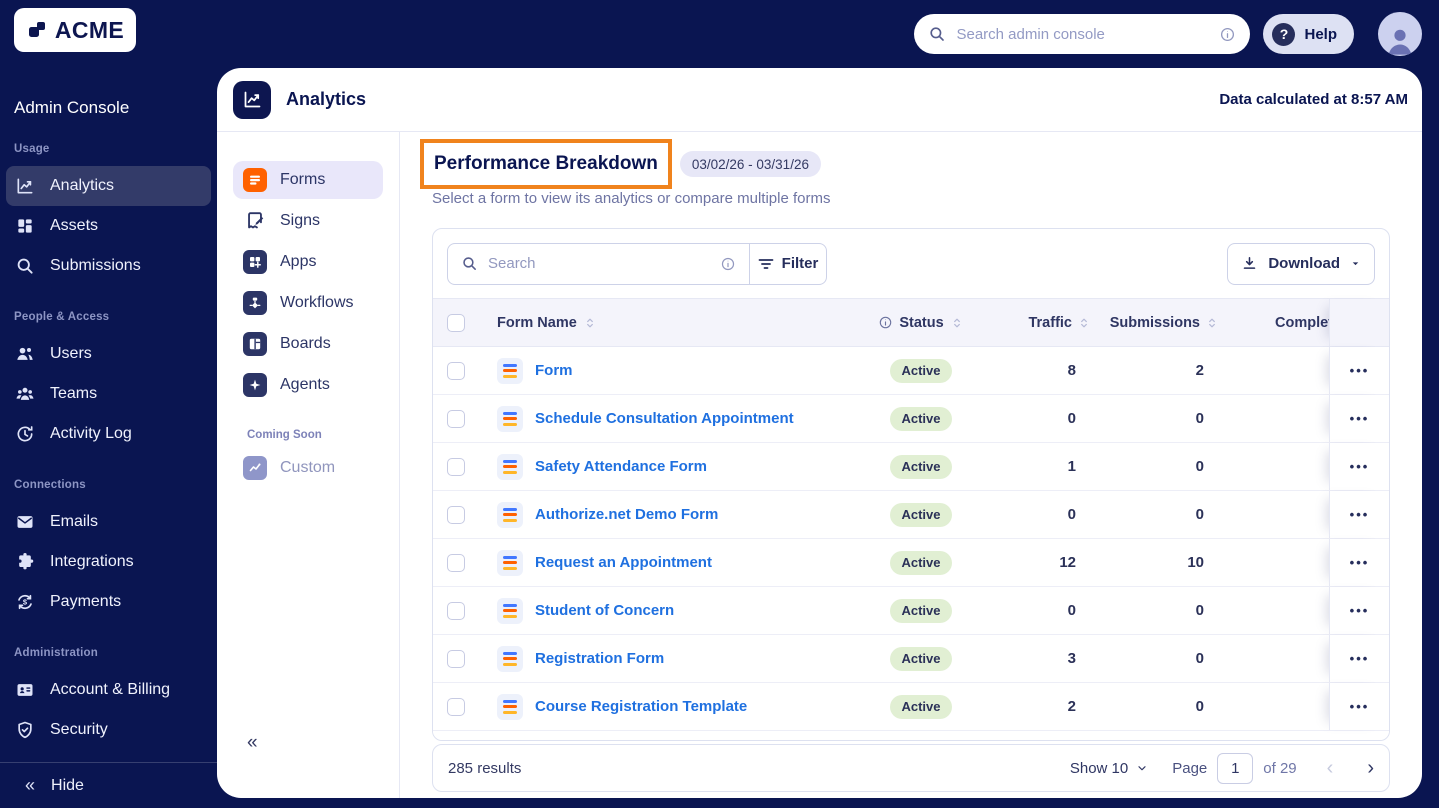 The image size is (1439, 808). What do you see at coordinates (750, 164) in the screenshot?
I see `date-range-chip: 03/02/26 - 03/31/26` at bounding box center [750, 164].